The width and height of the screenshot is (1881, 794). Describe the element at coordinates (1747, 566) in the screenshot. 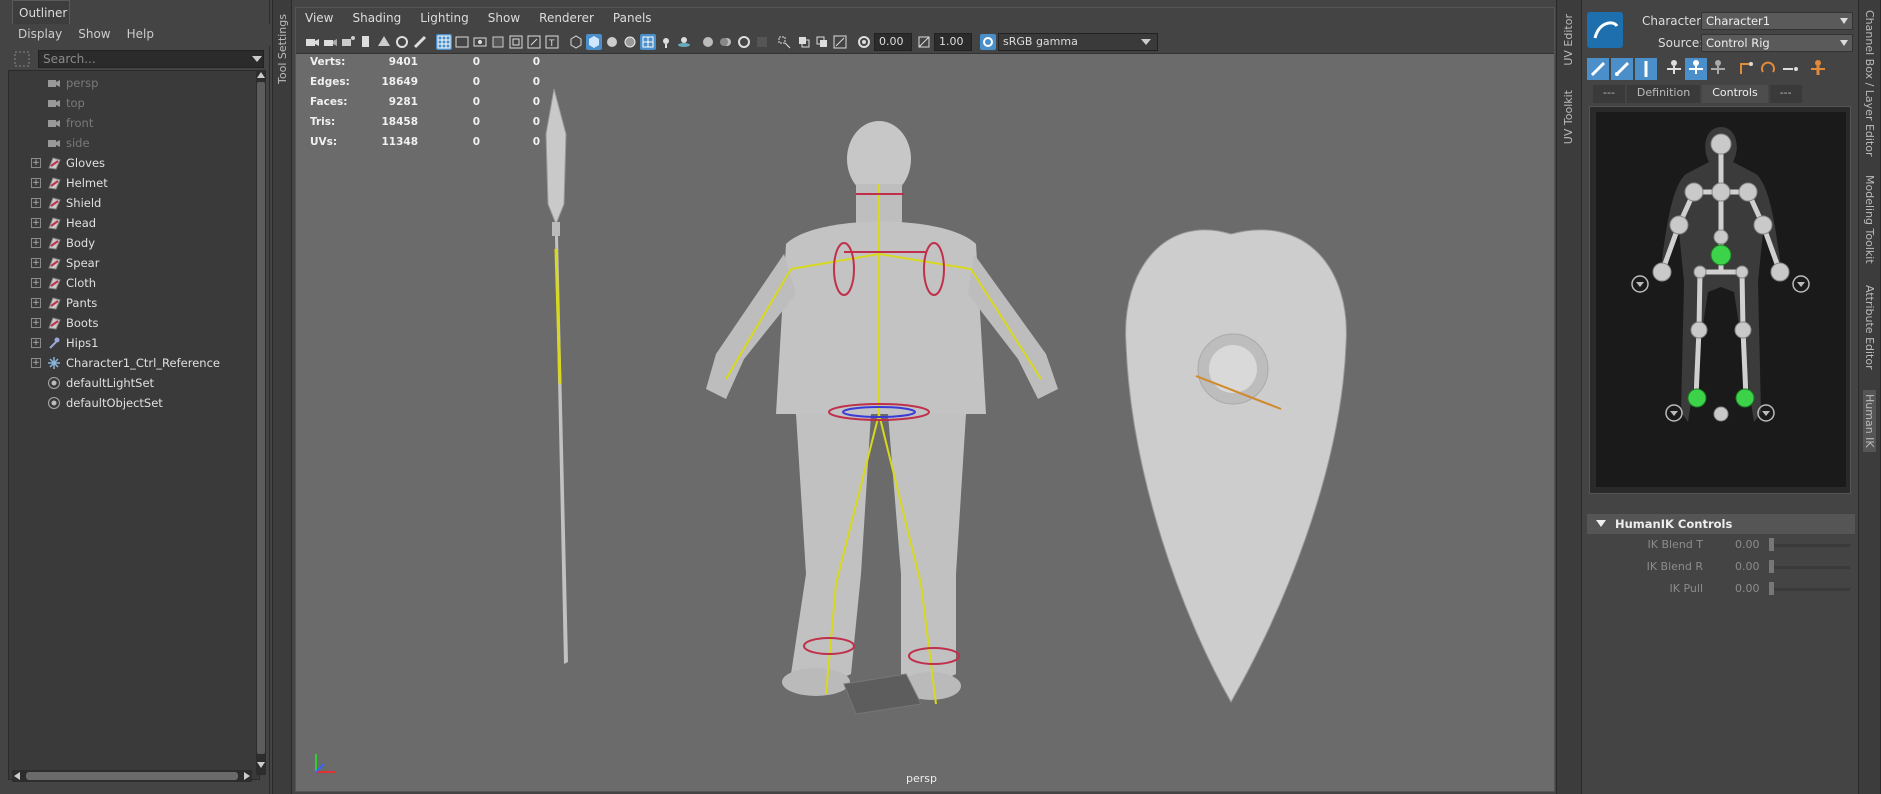

I see `ik-blend-r-value: 0.00` at that location.